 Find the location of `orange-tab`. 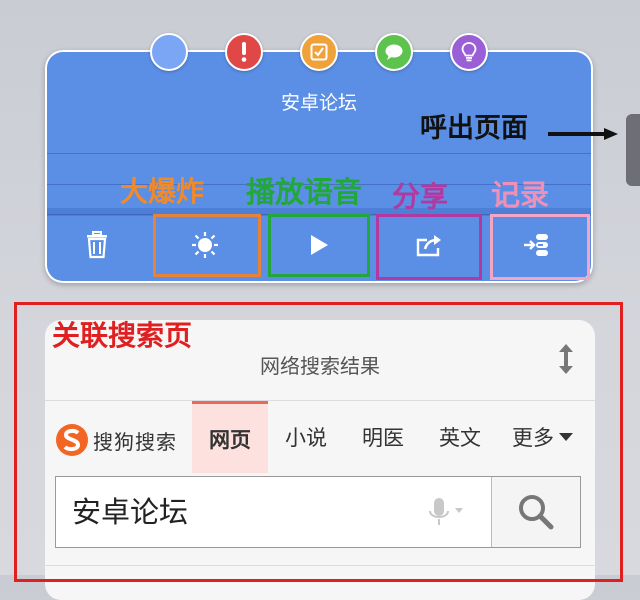

orange-tab is located at coordinates (319, 52).